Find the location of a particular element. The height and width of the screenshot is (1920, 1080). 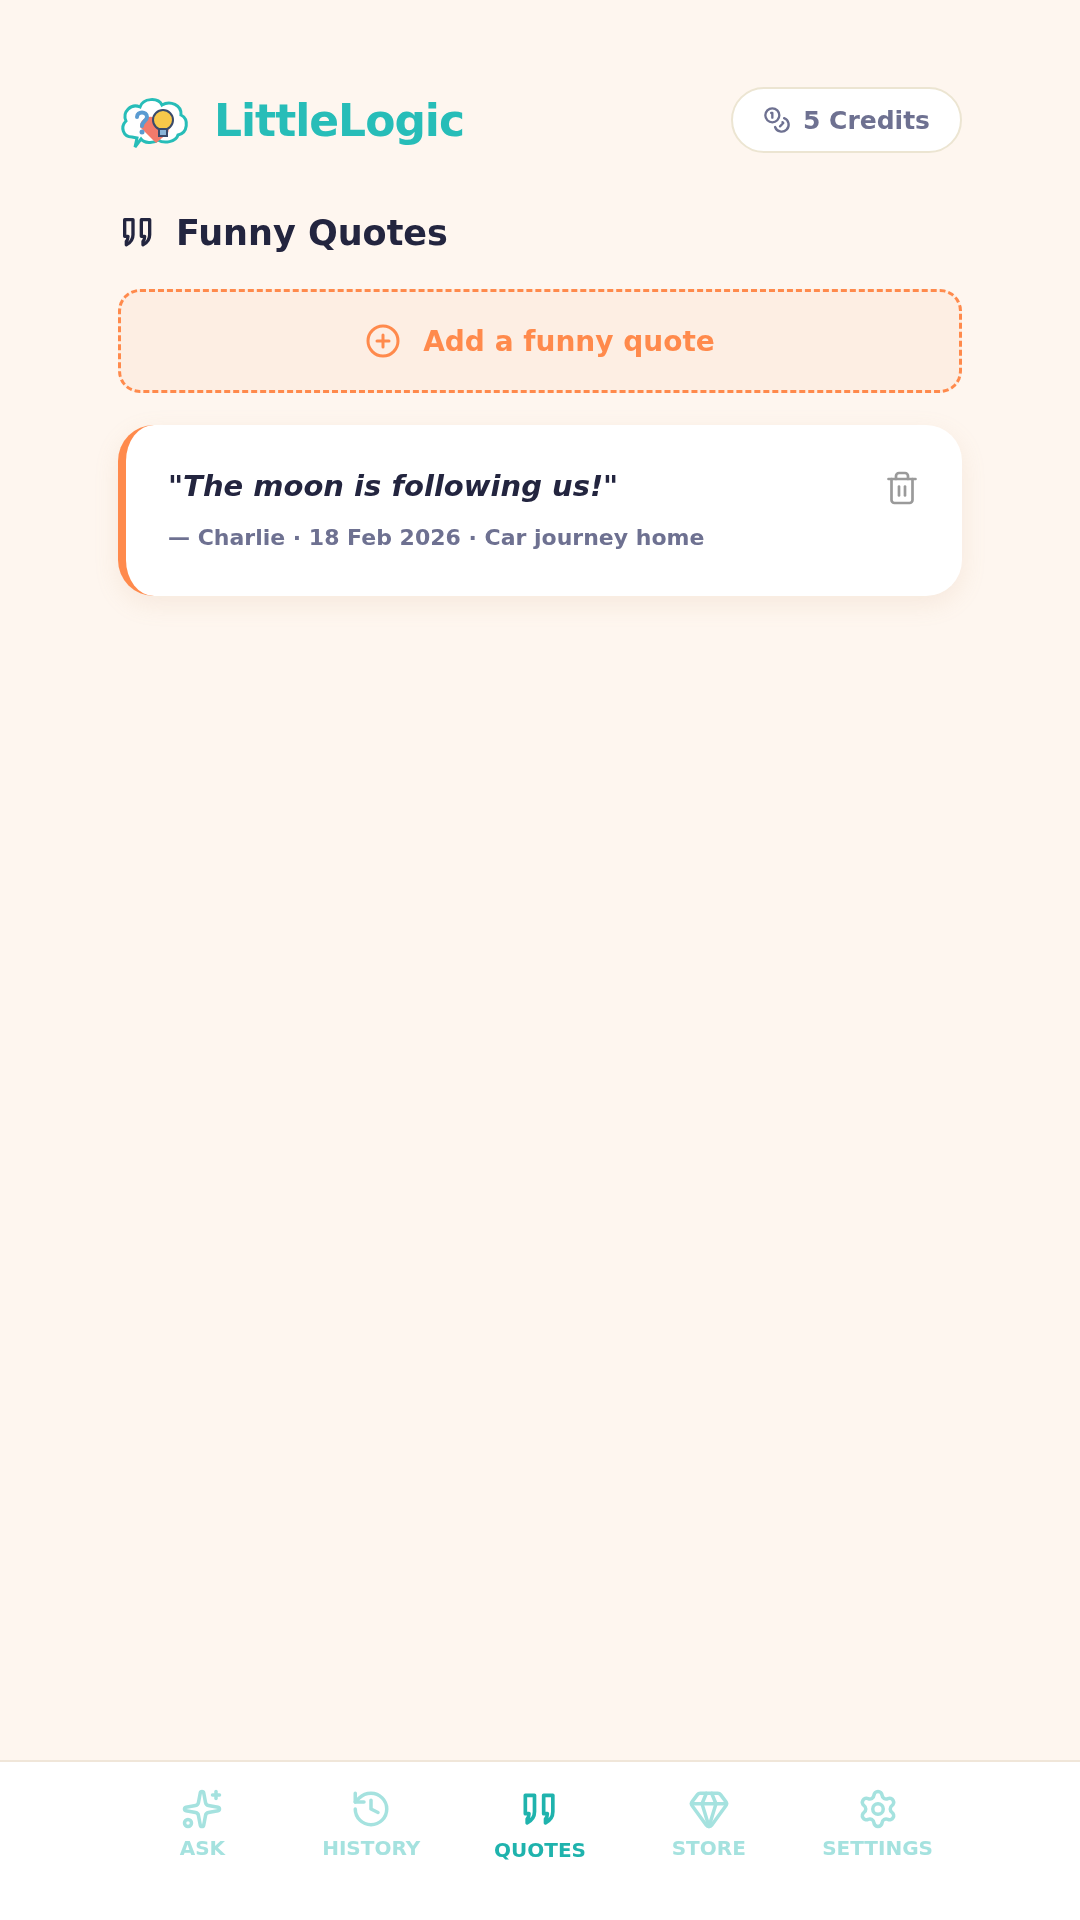

trash-icon is located at coordinates (902, 487).